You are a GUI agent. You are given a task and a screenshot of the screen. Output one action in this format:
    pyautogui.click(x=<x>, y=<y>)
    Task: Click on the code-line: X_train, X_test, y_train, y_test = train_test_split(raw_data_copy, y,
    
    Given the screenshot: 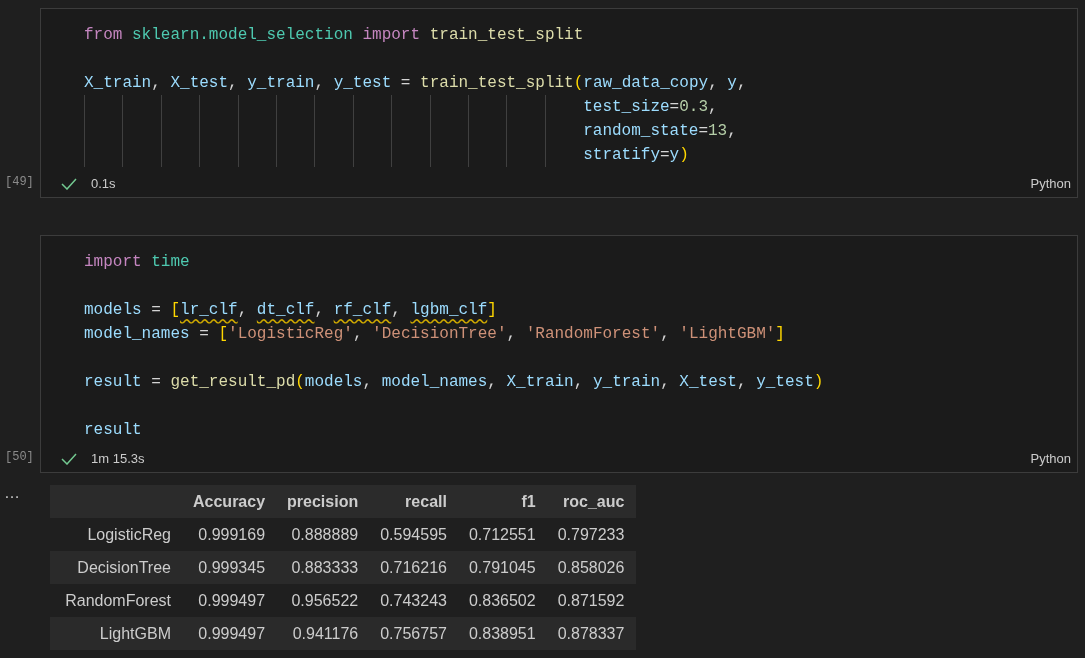 What is the action you would take?
    pyautogui.click(x=415, y=83)
    